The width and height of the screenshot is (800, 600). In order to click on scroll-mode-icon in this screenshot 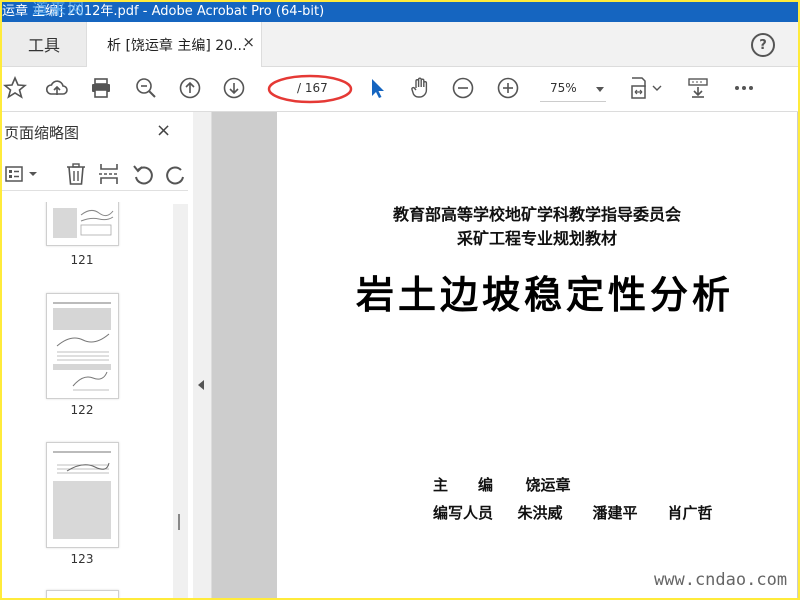, I will do `click(698, 88)`.